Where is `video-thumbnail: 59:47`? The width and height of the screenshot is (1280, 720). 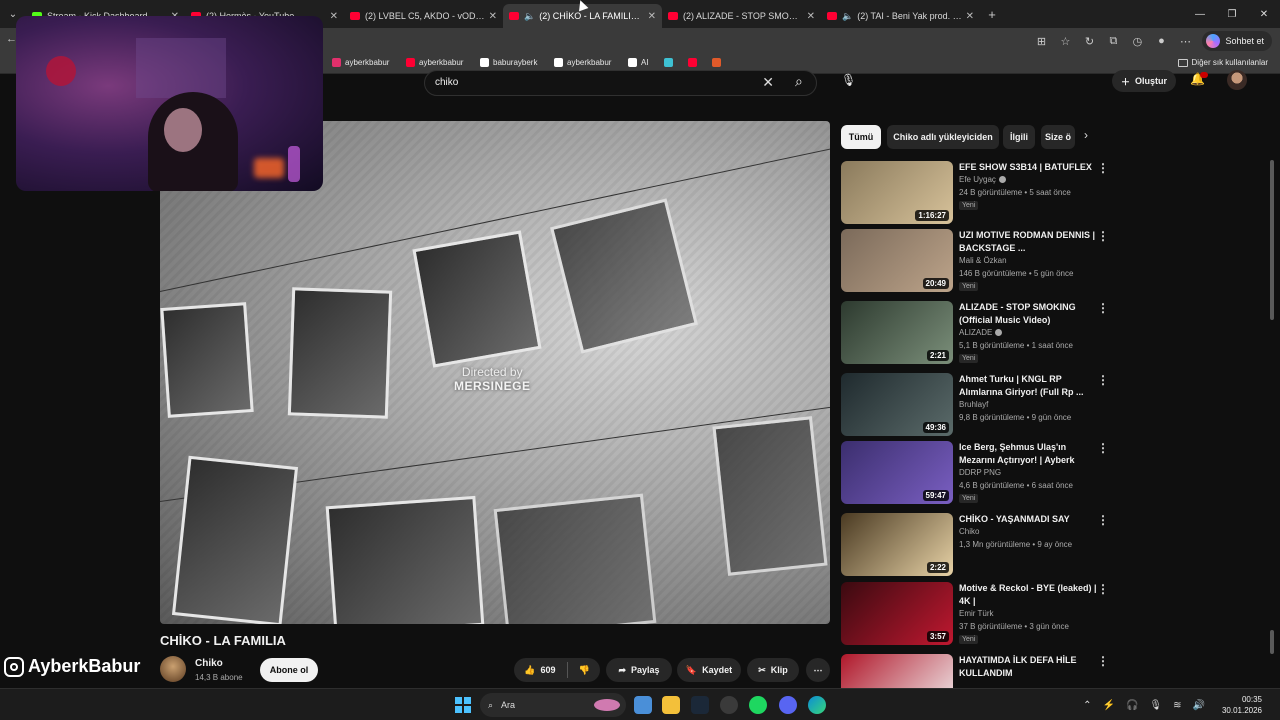 video-thumbnail: 59:47 is located at coordinates (897, 472).